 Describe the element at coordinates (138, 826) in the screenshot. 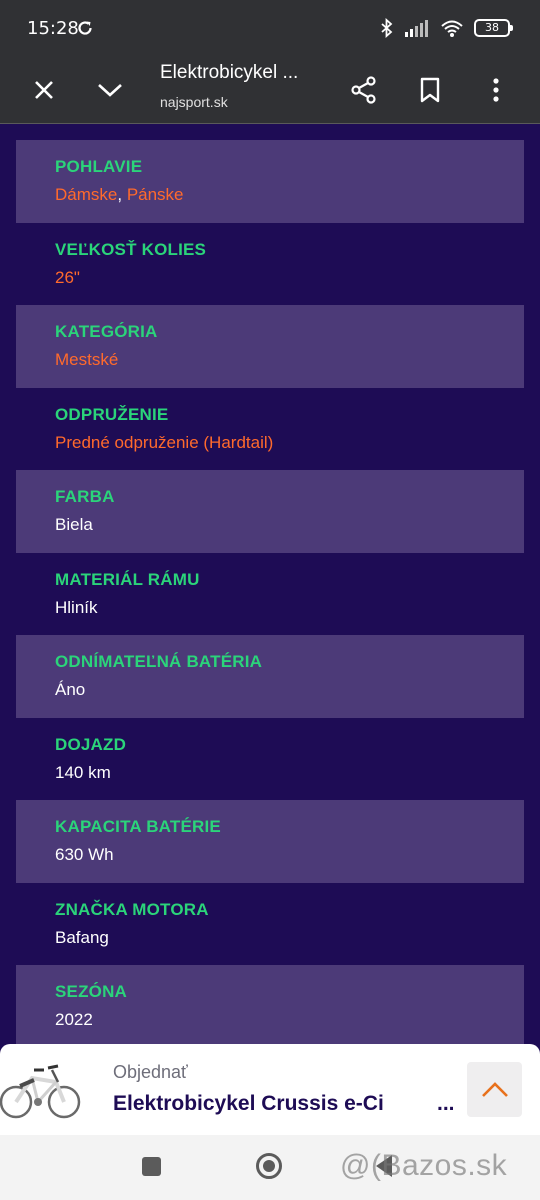

I see `spec-label: KAPACITA BATÉRIE` at that location.